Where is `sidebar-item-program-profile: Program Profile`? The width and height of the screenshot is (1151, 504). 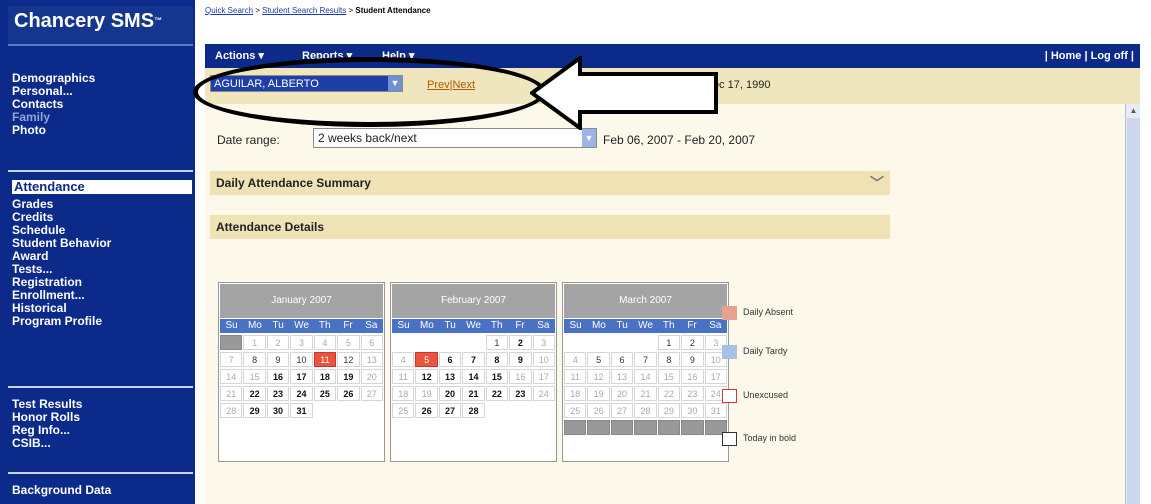 sidebar-item-program-profile: Program Profile is located at coordinates (101, 321).